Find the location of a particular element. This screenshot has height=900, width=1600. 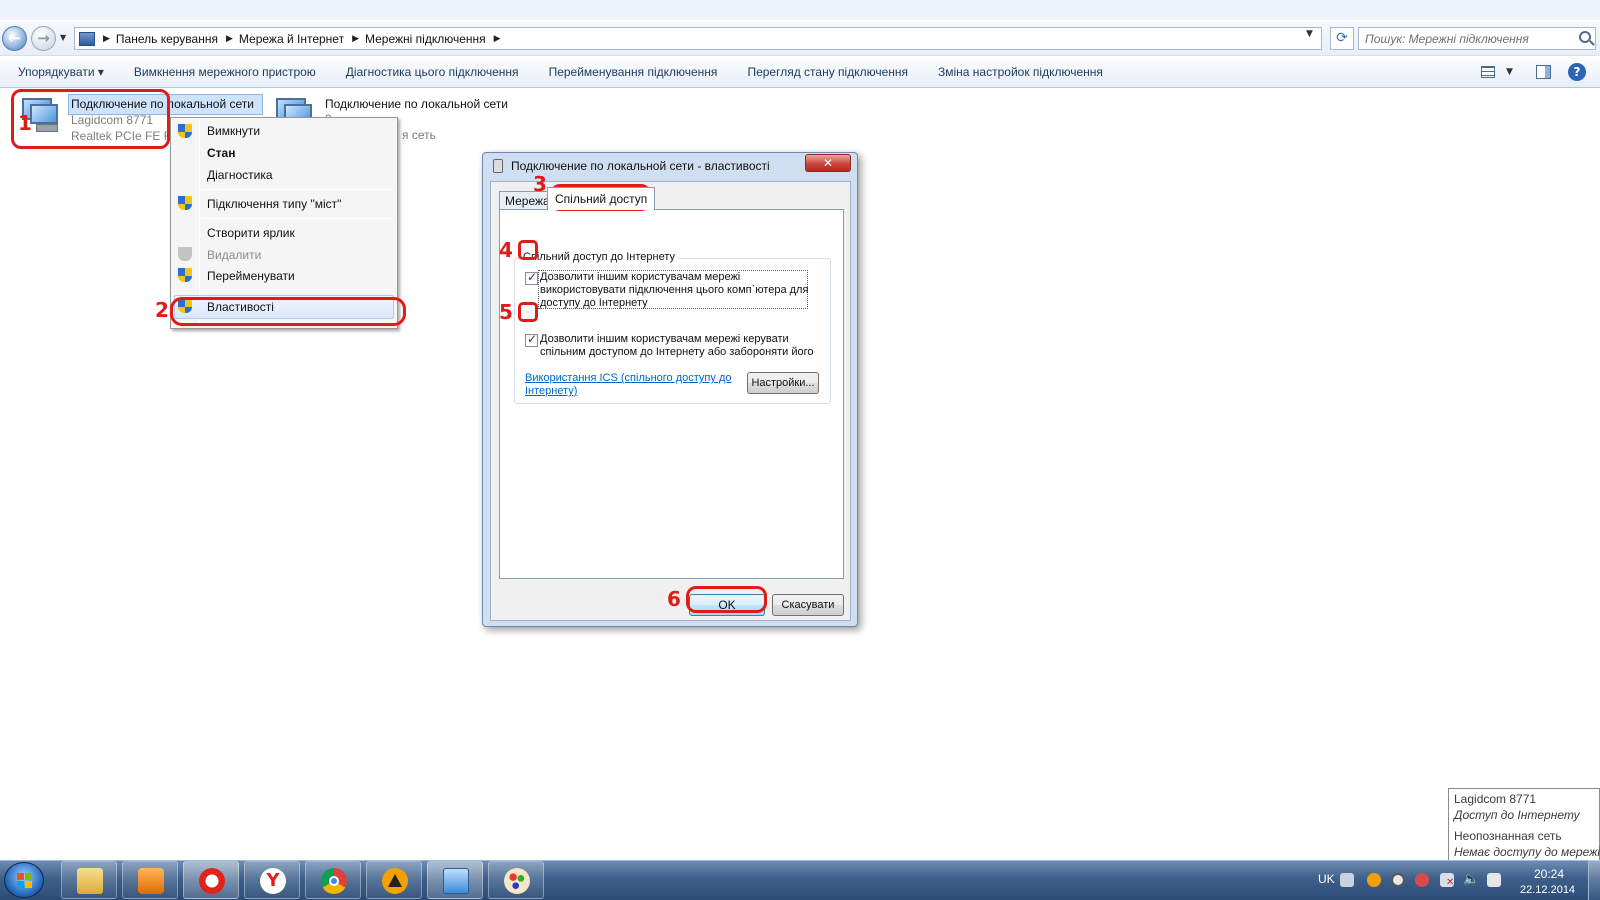

clock-date: 22.12.2014 is located at coordinates (1547, 890).